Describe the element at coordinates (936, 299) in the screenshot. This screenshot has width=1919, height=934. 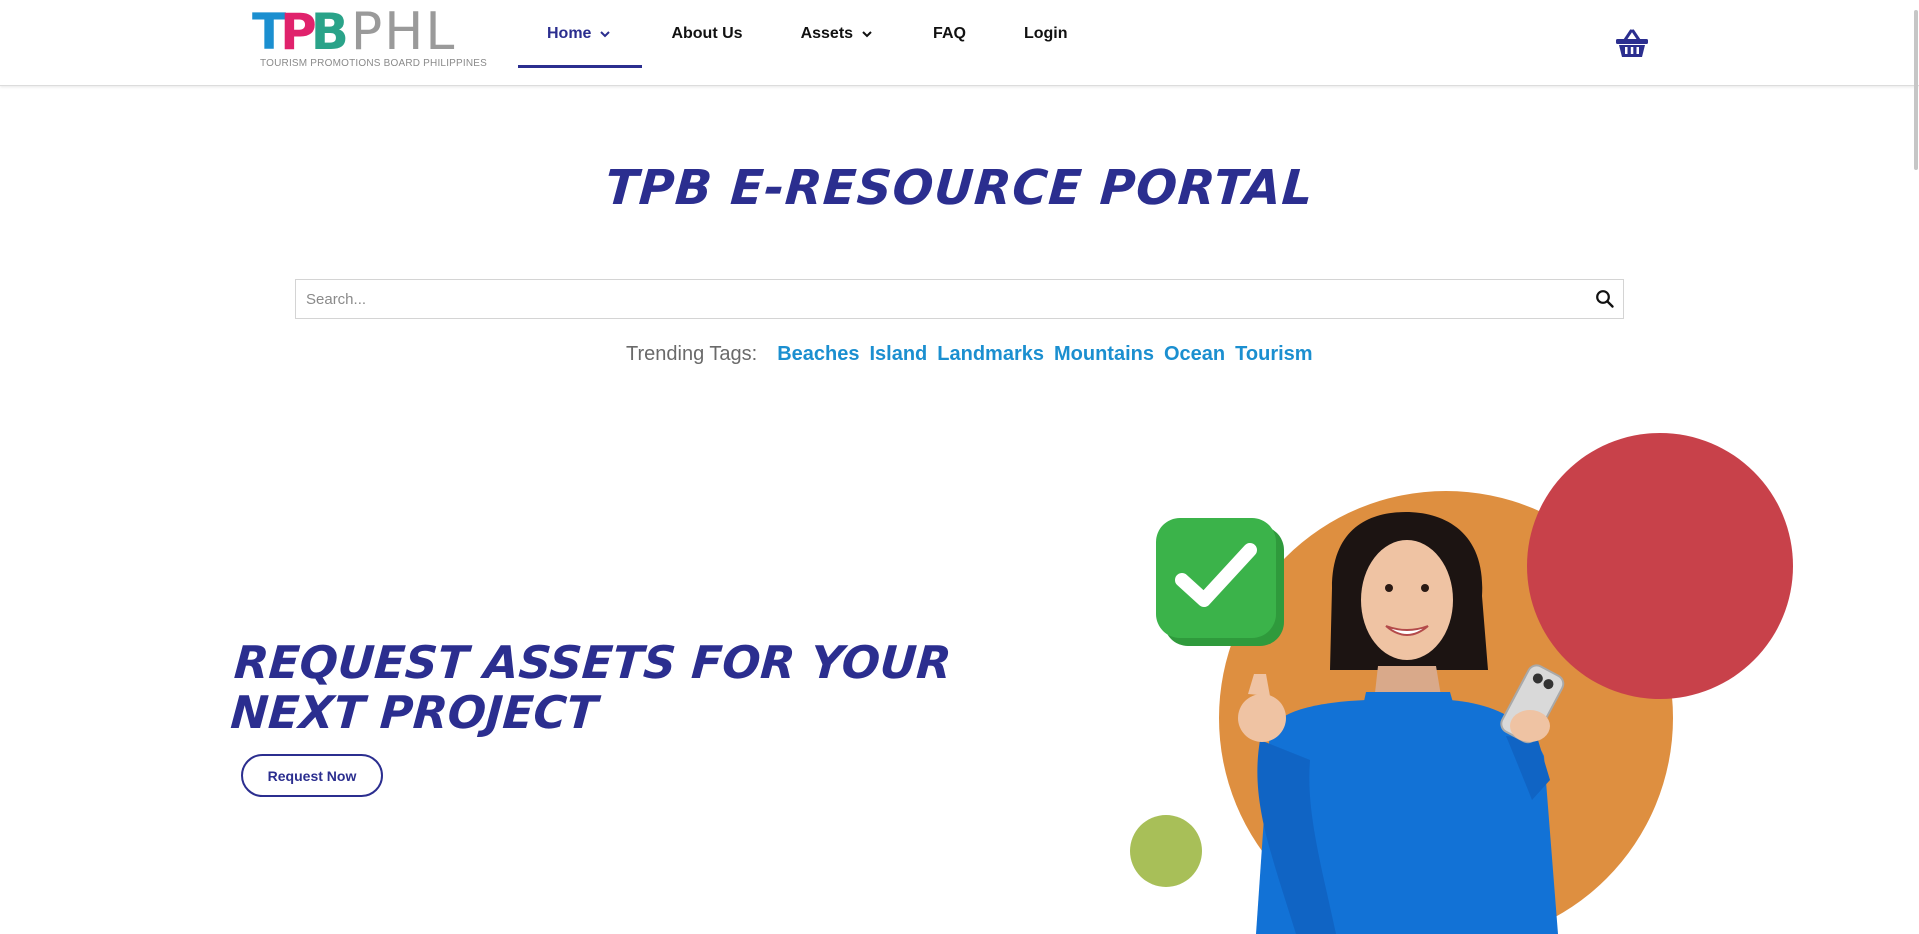
I see `search-input` at that location.